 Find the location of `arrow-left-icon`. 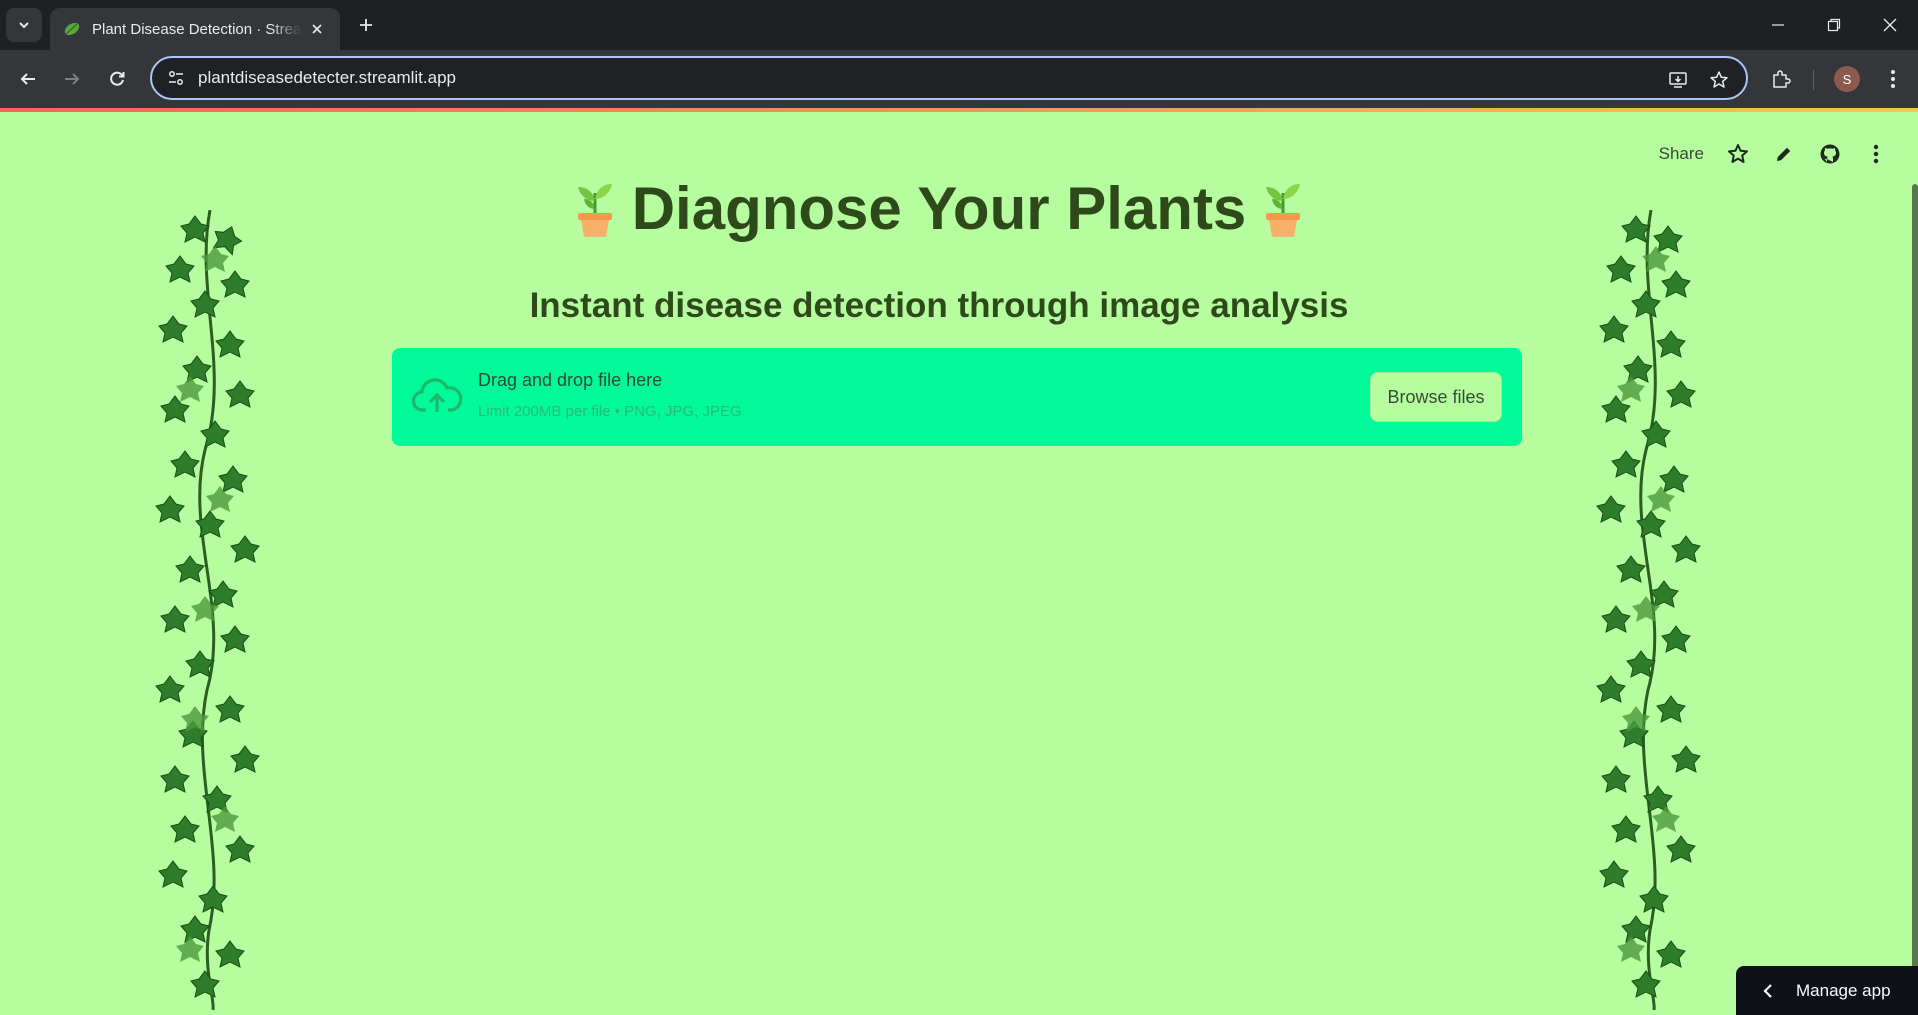

arrow-left-icon is located at coordinates (27, 79).